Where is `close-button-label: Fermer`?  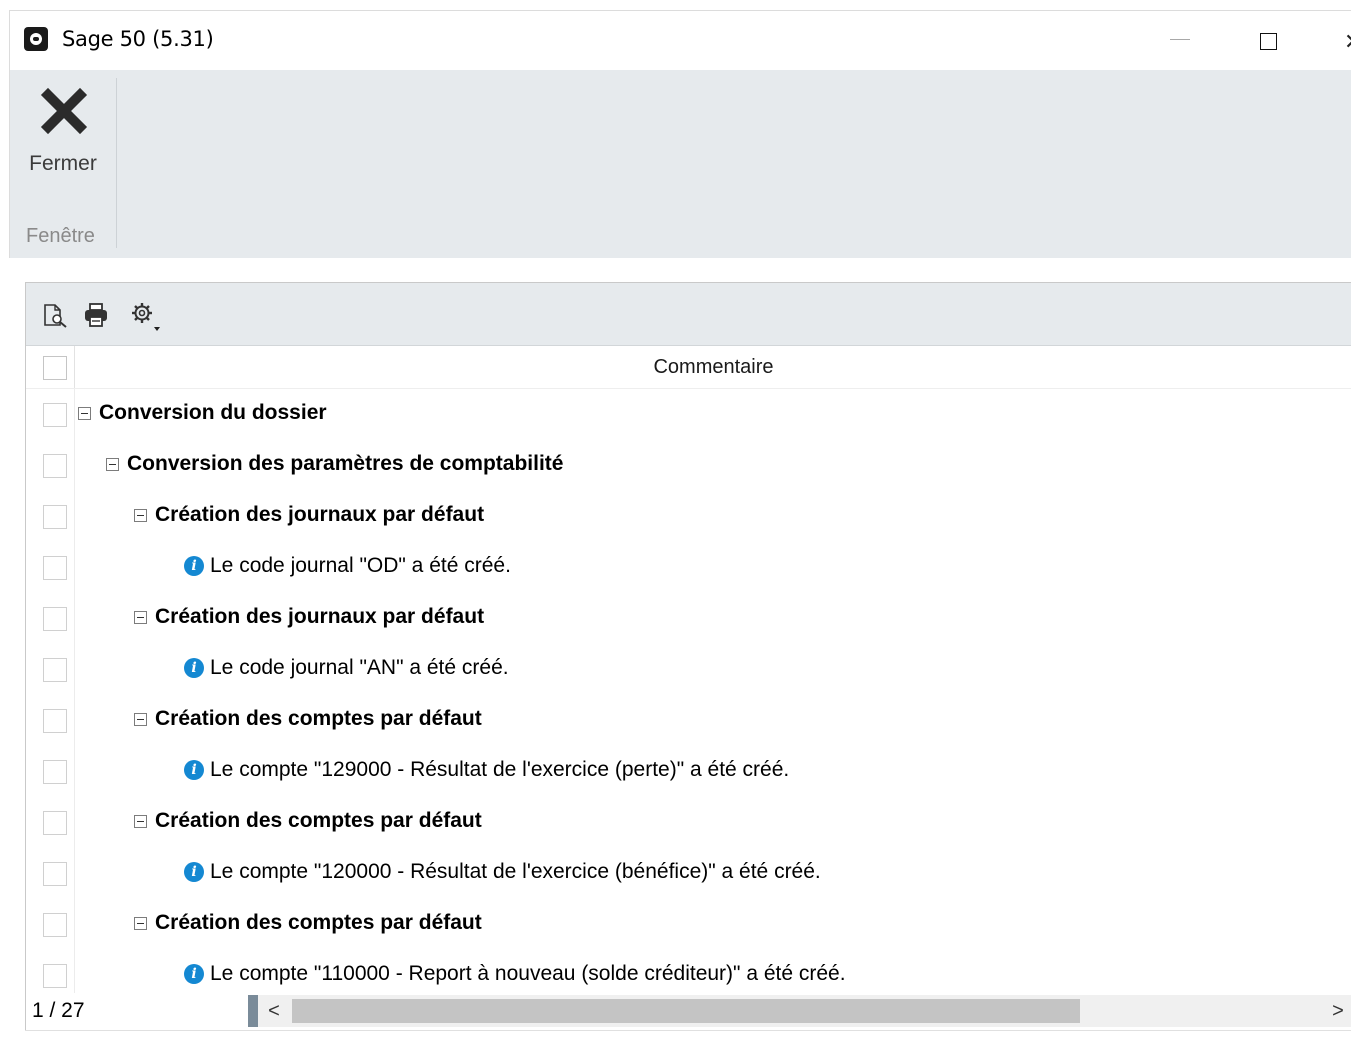 close-button-label: Fermer is located at coordinates (63, 163).